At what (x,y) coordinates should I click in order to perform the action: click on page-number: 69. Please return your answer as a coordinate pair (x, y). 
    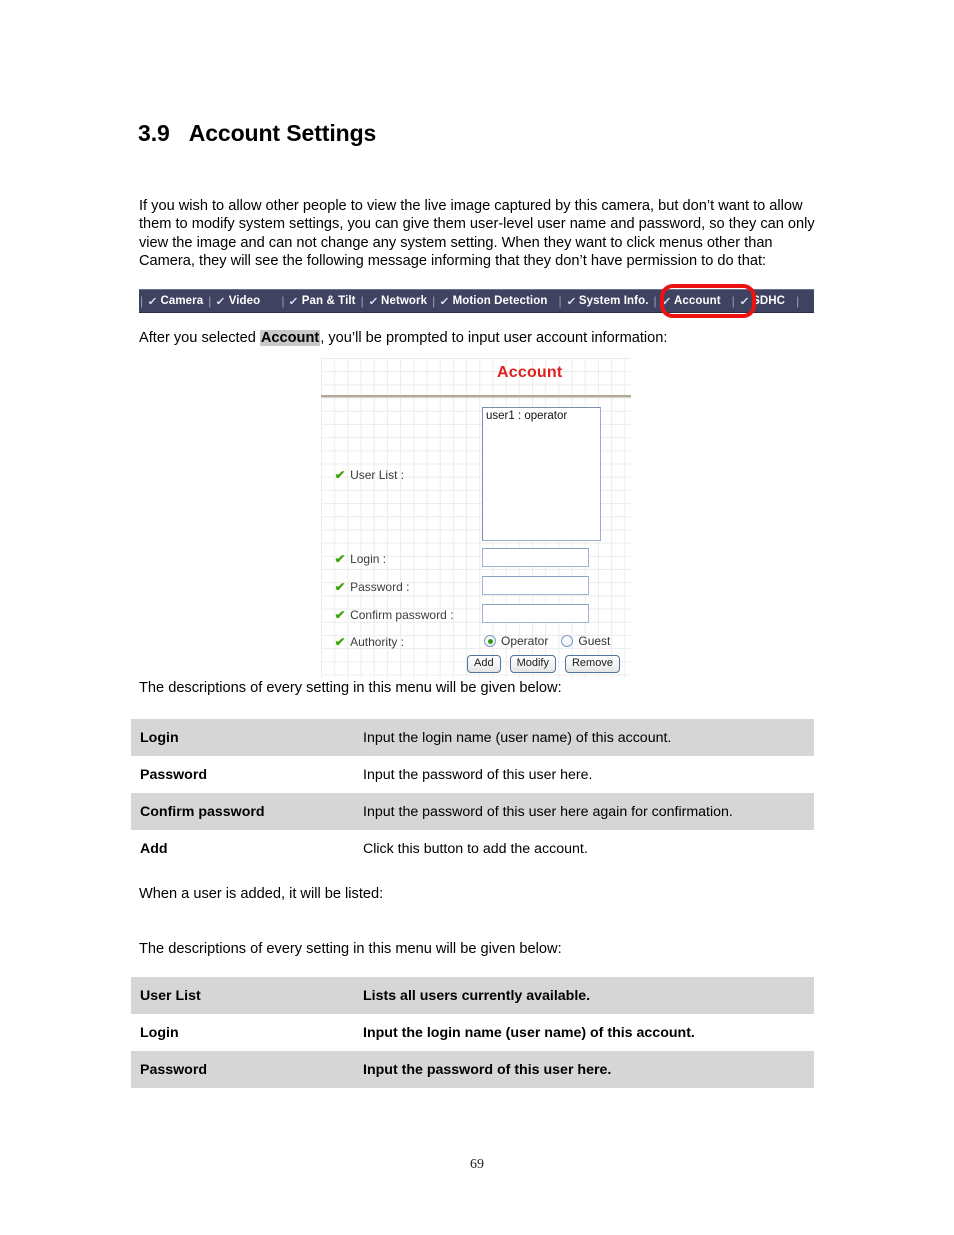
    Looking at the image, I should click on (477, 1164).